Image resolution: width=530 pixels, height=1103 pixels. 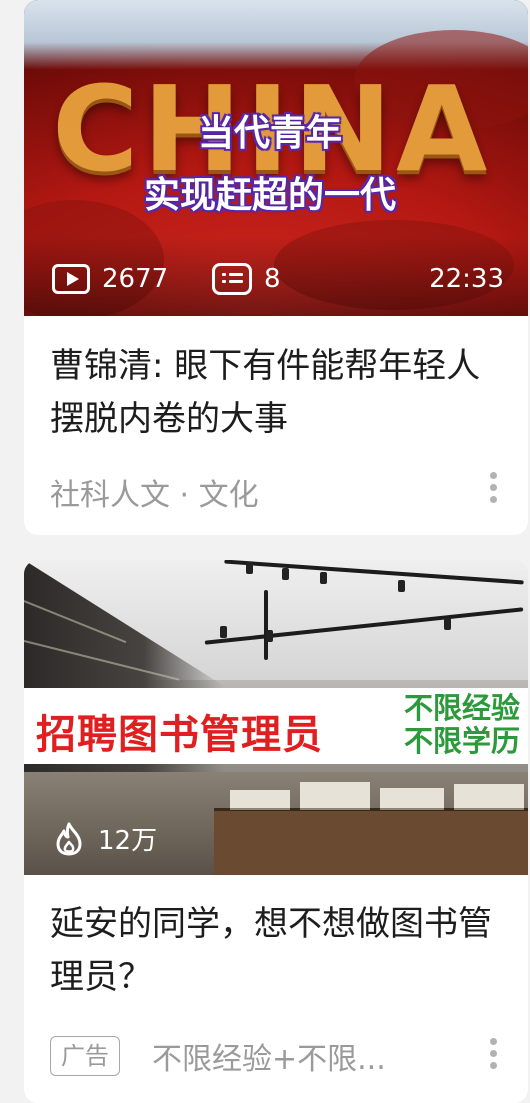 What do you see at coordinates (269, 195) in the screenshot?
I see `thumbnail-overlay-line2: 实现赶超的一代` at bounding box center [269, 195].